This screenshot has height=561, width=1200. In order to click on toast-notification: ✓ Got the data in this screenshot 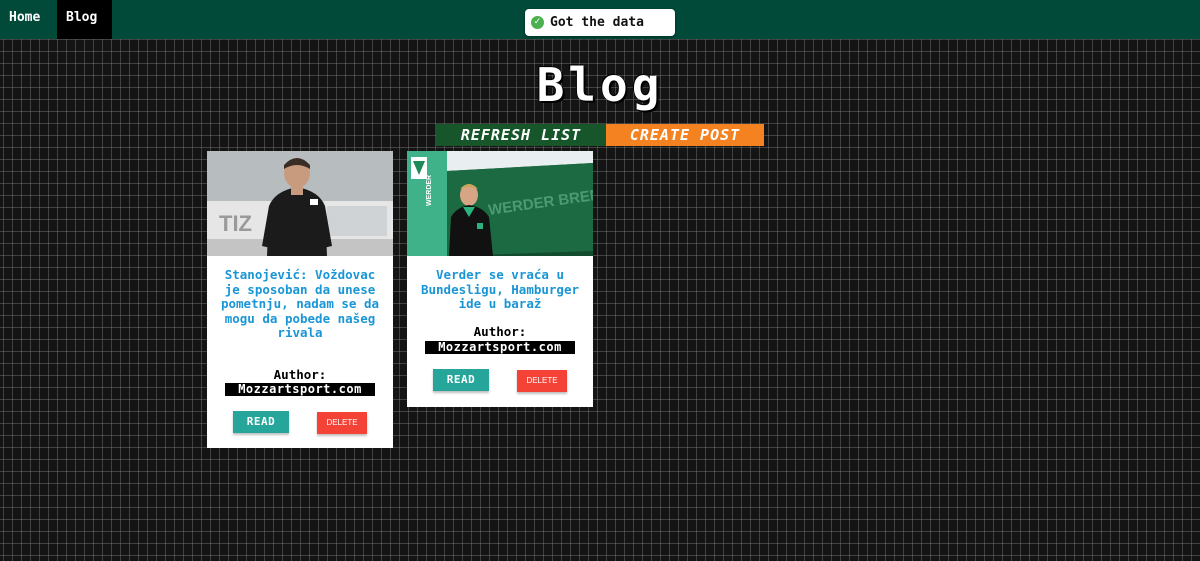, I will do `click(600, 22)`.